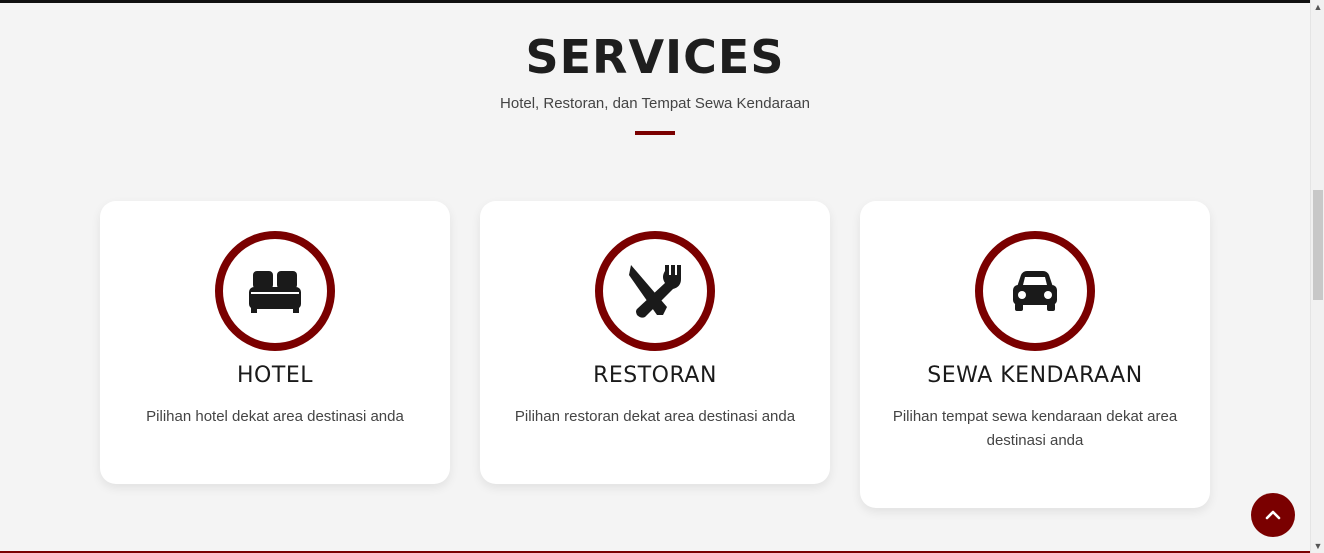  I want to click on scroll-thumb, so click(1318, 245).